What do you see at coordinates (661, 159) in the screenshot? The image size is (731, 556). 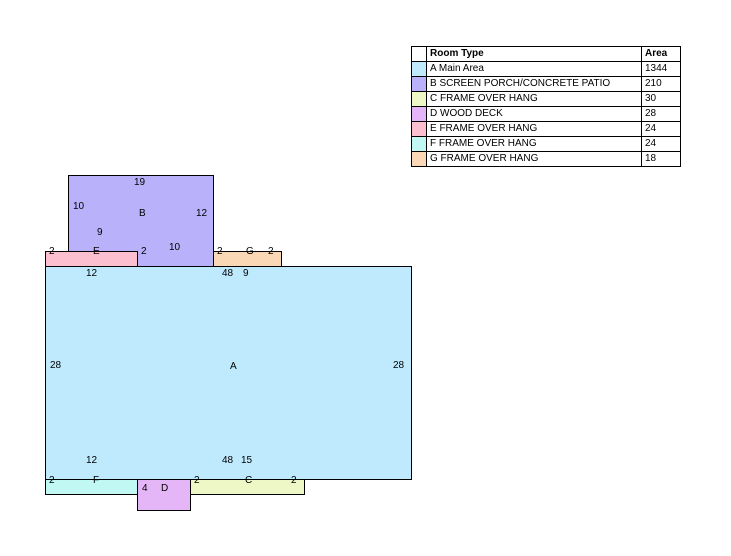 I see `legend-area: 18` at bounding box center [661, 159].